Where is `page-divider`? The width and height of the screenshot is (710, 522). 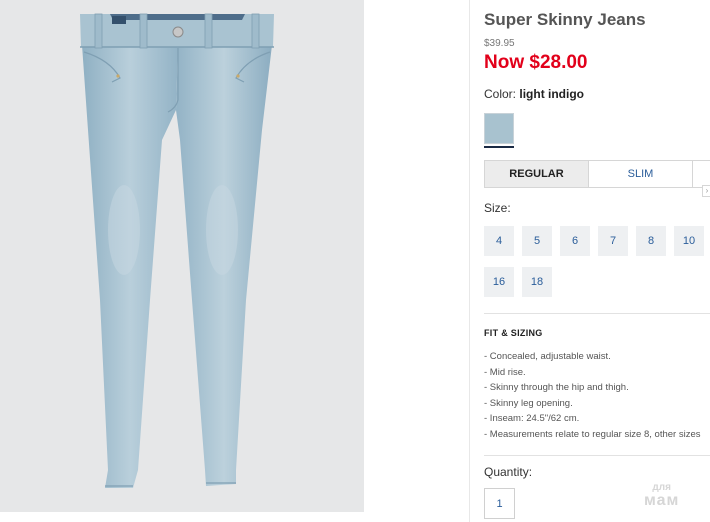
page-divider is located at coordinates (469, 261).